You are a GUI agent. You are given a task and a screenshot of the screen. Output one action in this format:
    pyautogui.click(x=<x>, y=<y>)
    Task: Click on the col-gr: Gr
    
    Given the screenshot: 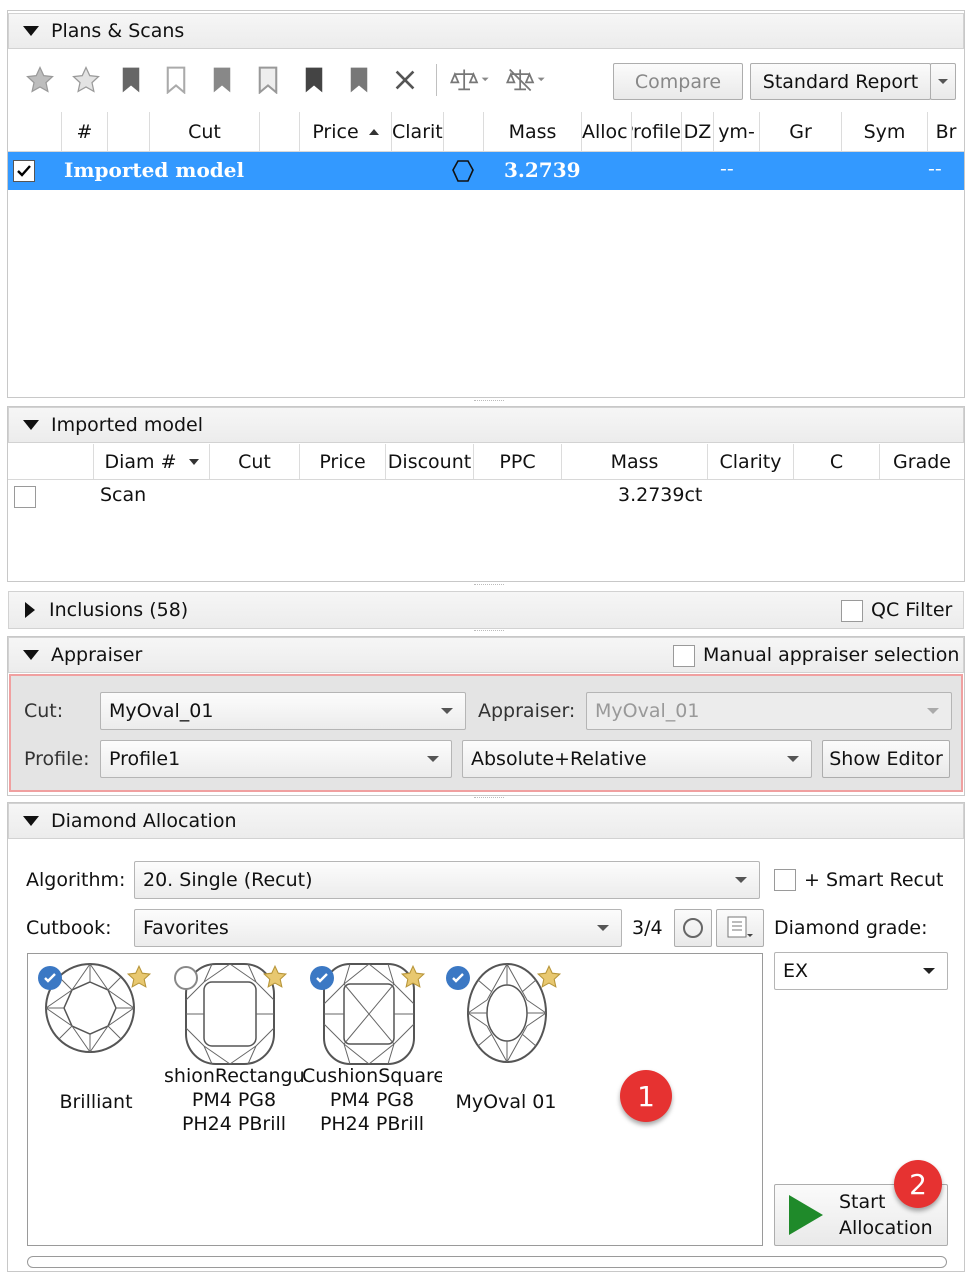 What is the action you would take?
    pyautogui.click(x=801, y=131)
    